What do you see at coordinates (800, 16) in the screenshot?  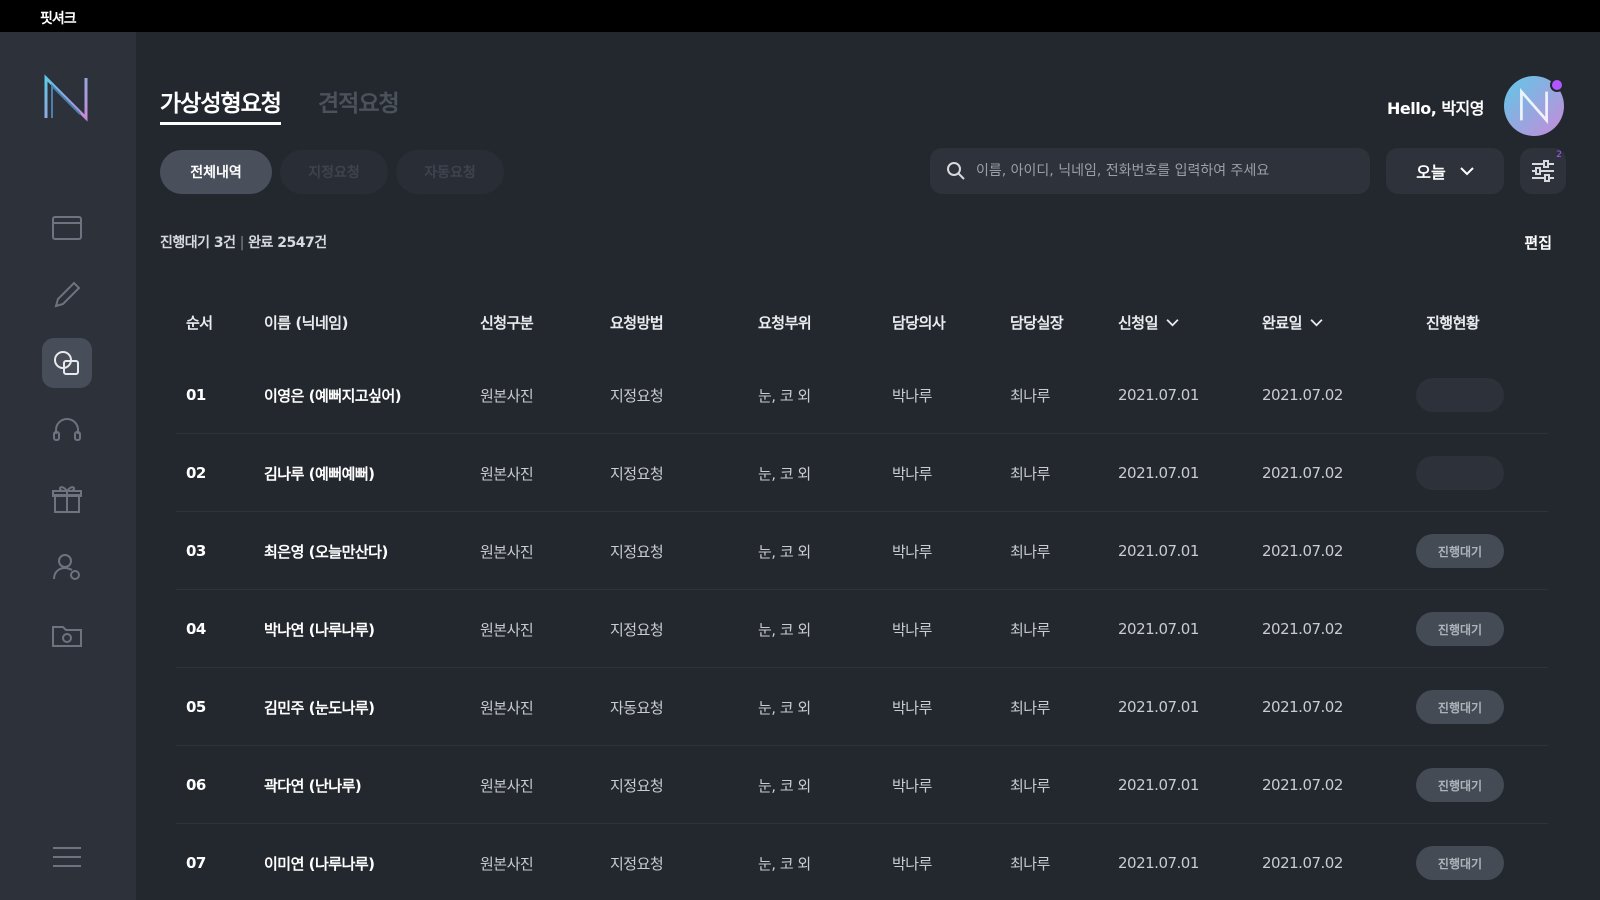 I see `window-titlebar: 핏셔크` at bounding box center [800, 16].